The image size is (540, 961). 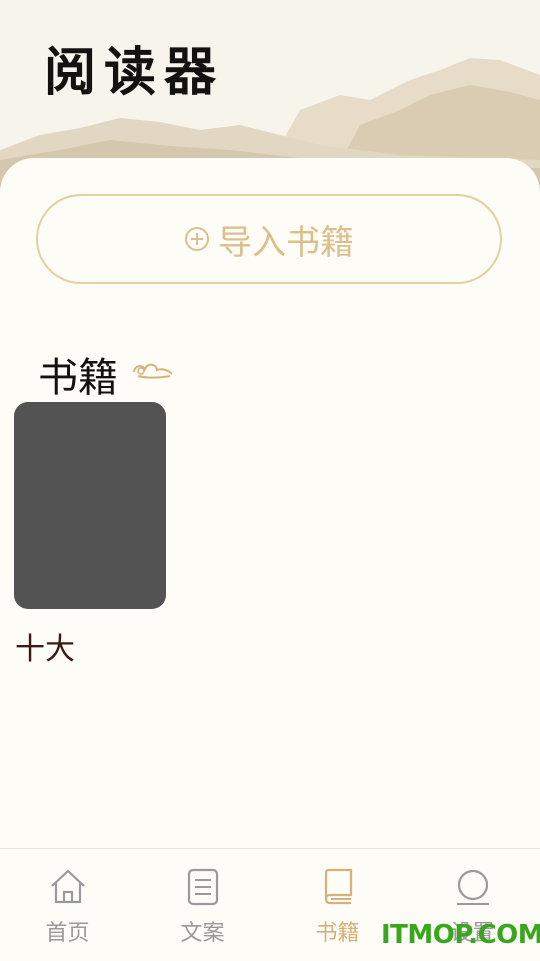 What do you see at coordinates (337, 933) in the screenshot?
I see `tab-books-label: 书籍` at bounding box center [337, 933].